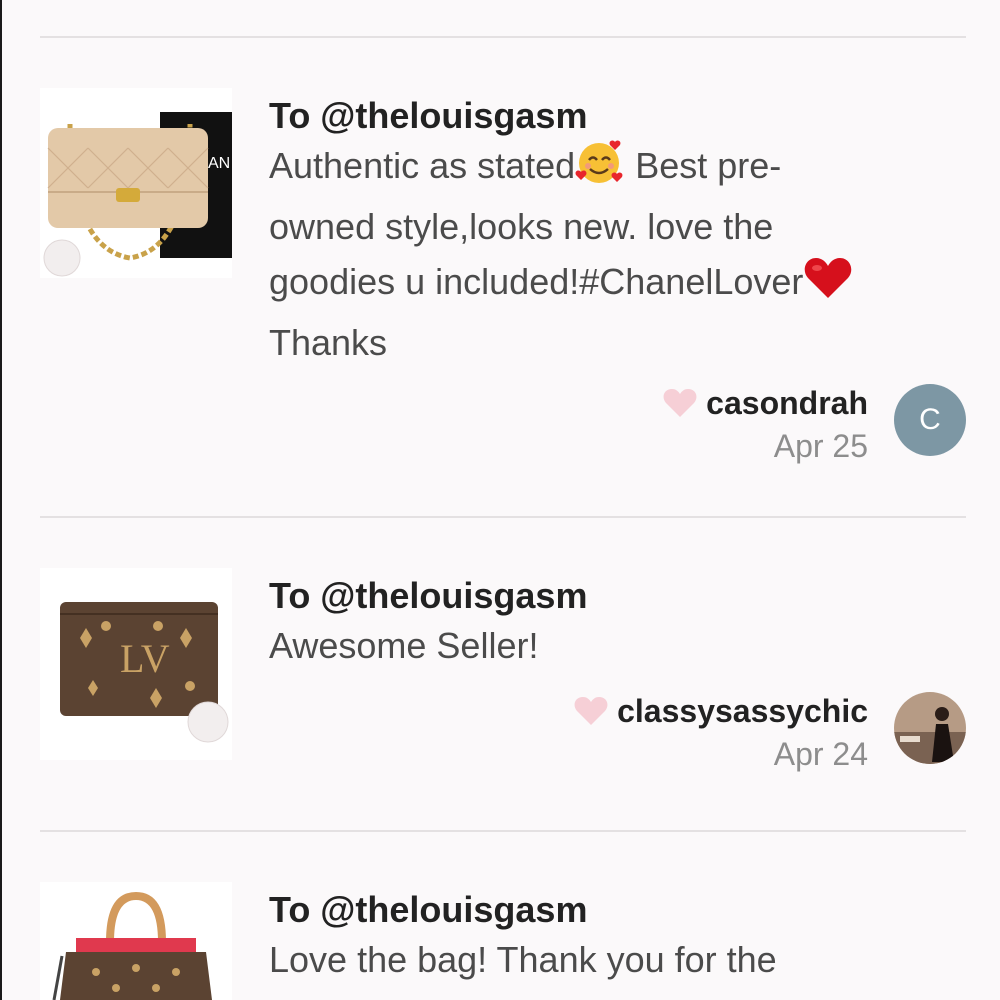 The width and height of the screenshot is (1000, 1000). Describe the element at coordinates (404, 645) in the screenshot. I see `review-text: Awesome Seller!` at that location.